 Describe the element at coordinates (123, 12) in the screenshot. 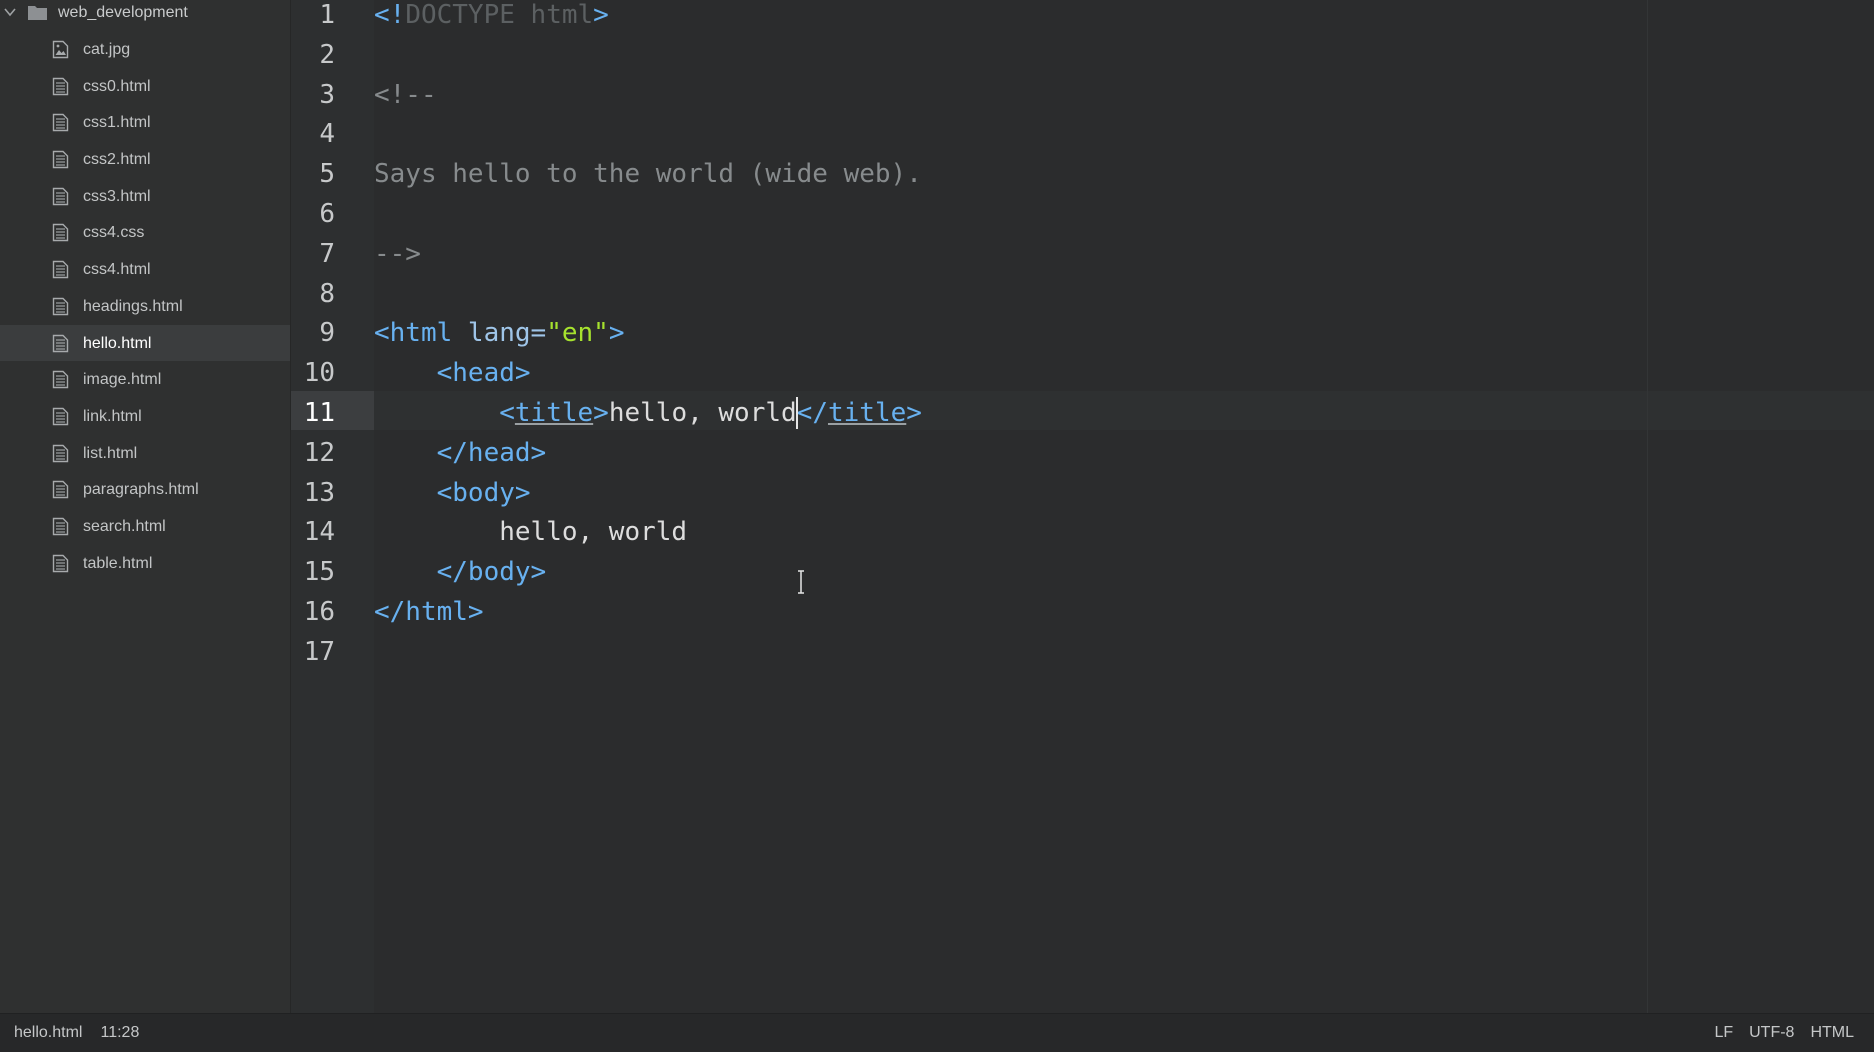

I see `tree-root-label: web_development` at that location.